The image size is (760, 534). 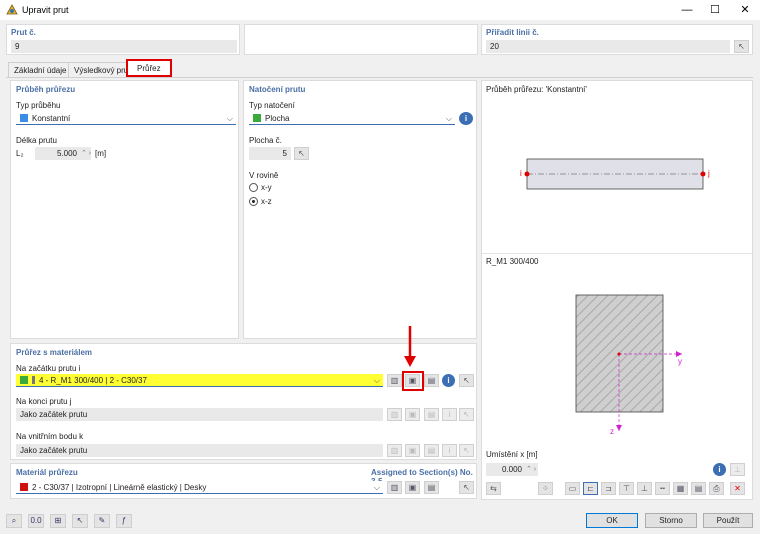 I want to click on pick-material-icon: ↖, so click(x=466, y=487).